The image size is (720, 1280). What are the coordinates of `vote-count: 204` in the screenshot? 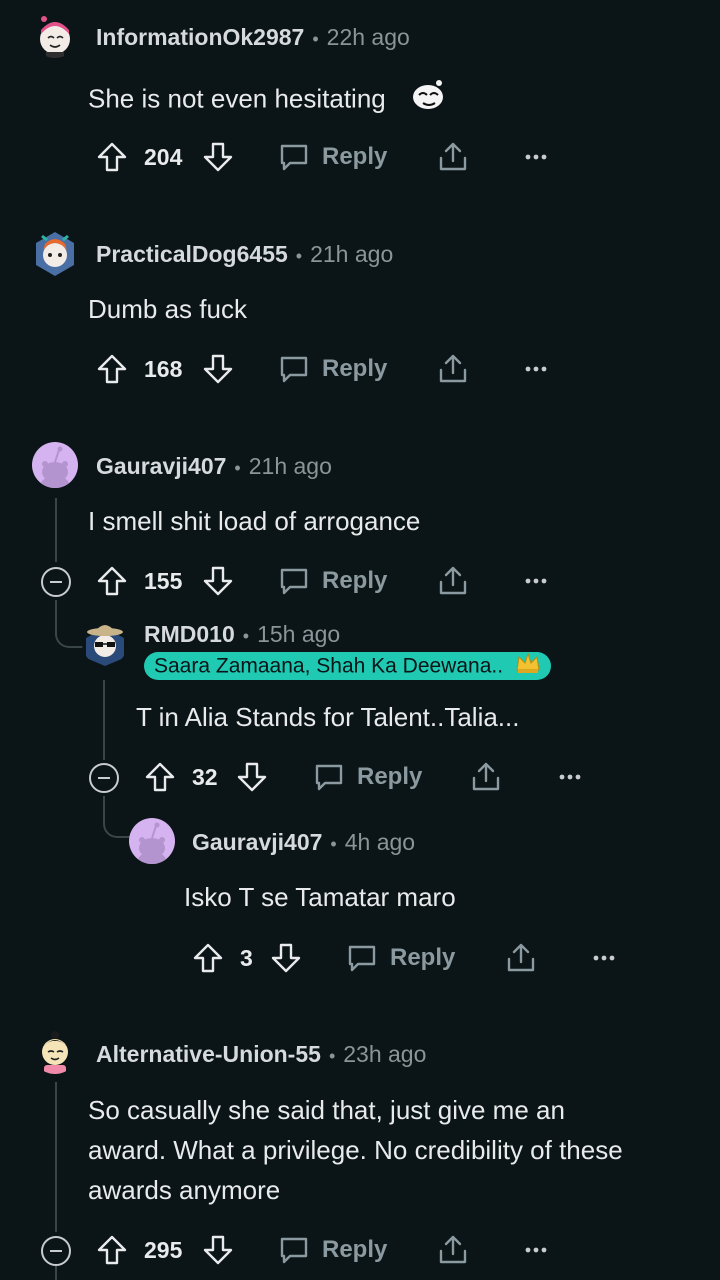 It's located at (163, 156).